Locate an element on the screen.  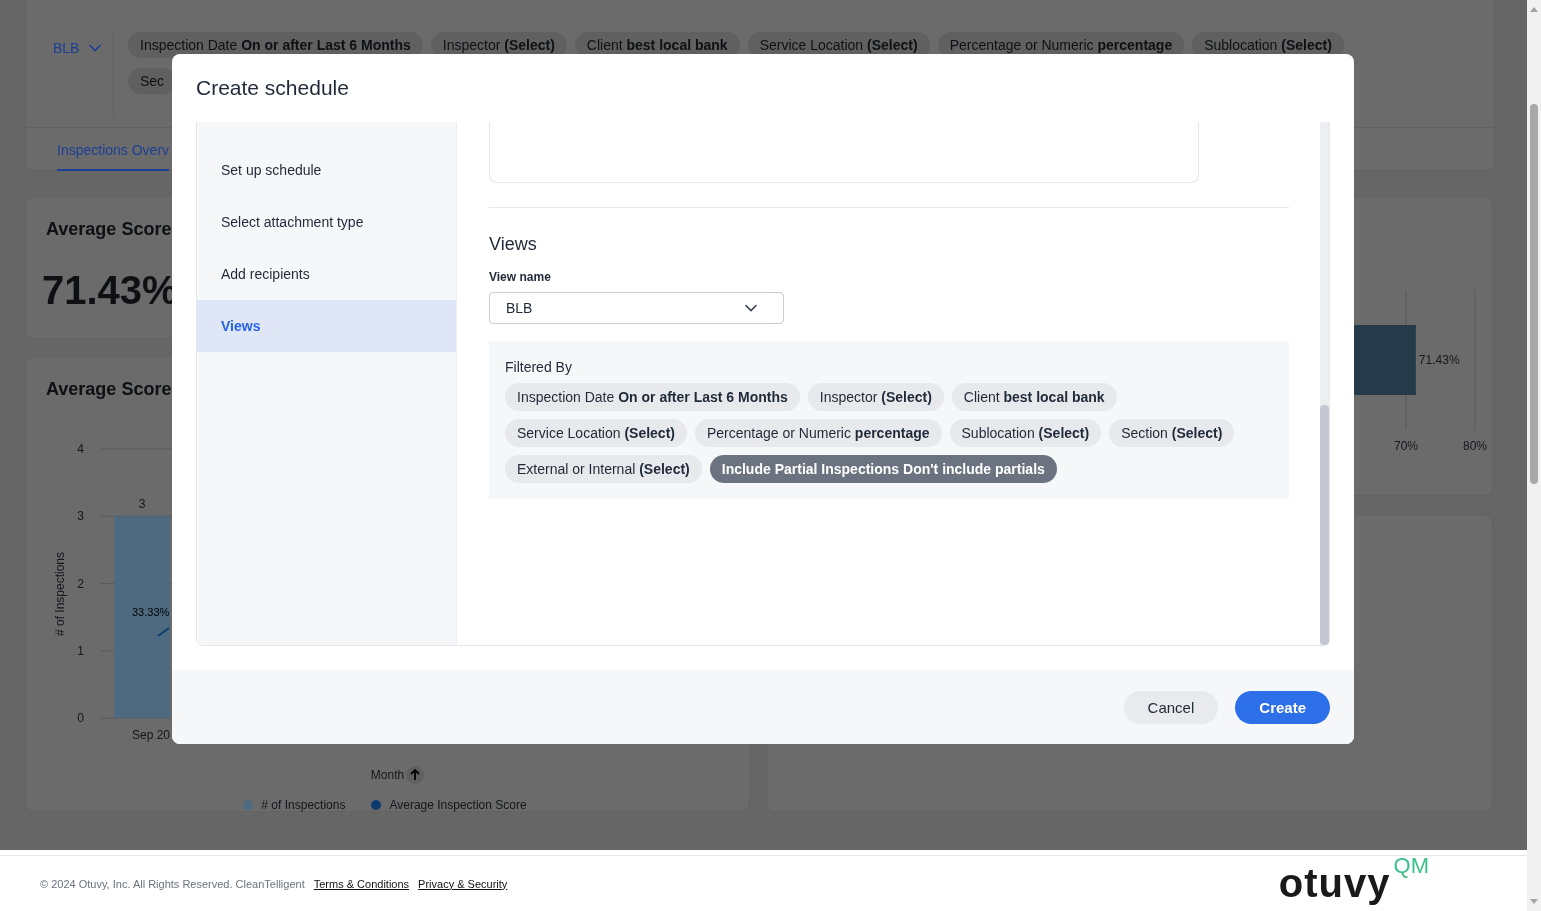
trend-line is located at coordinates (163, 632).